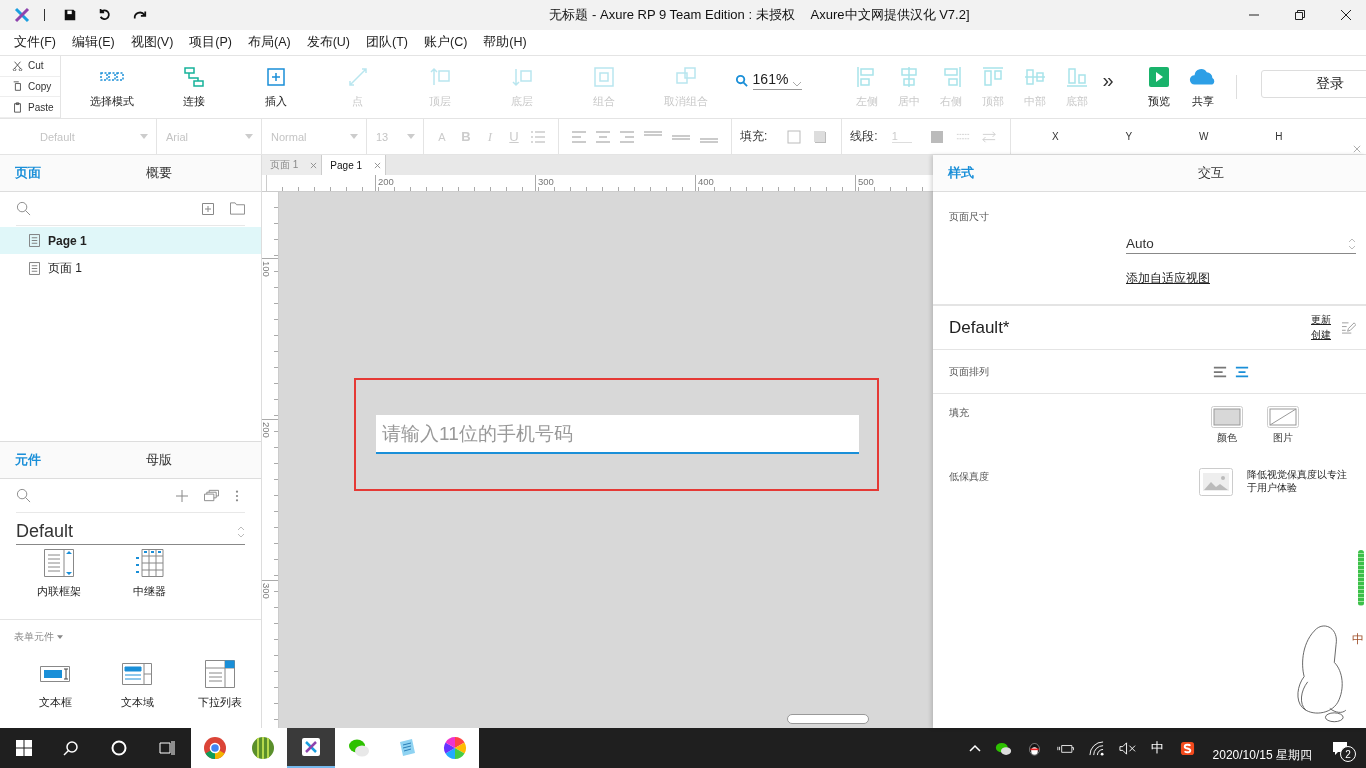 The image size is (1366, 768). Describe the element at coordinates (24, 748) in the screenshot. I see `windows-start-icon` at that location.